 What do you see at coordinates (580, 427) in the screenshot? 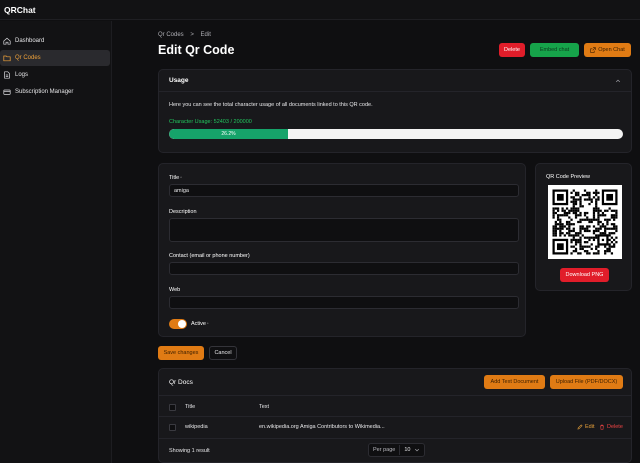
I see `pencil-icon` at bounding box center [580, 427].